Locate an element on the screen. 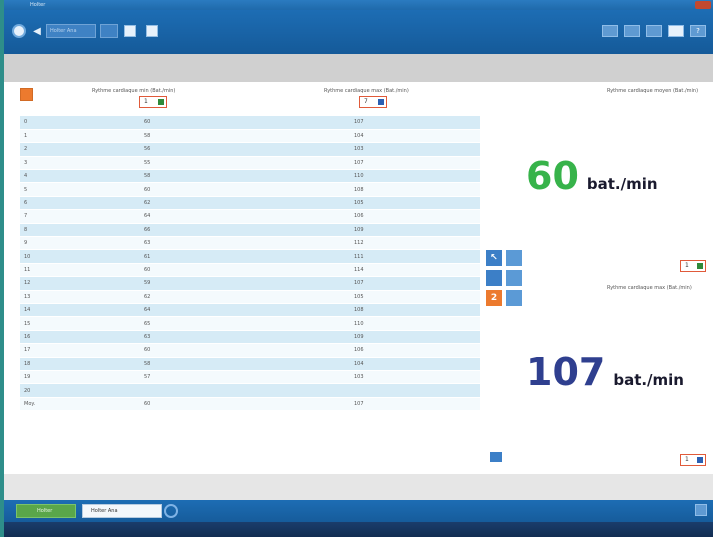 This screenshot has width=713, height=537. max-rate-right-select-value: 1 is located at coordinates (687, 459).